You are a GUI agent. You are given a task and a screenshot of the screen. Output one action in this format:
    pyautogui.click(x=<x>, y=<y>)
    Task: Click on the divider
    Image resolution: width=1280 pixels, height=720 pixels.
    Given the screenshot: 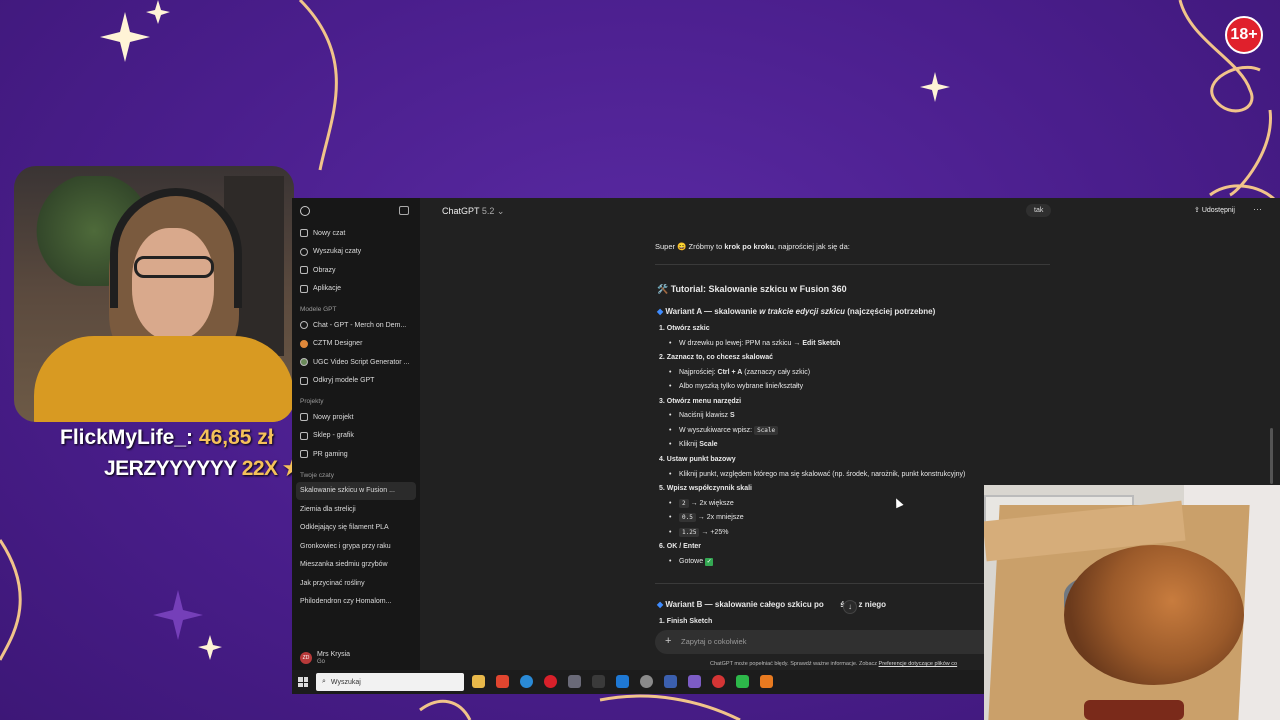 What is the action you would take?
    pyautogui.click(x=852, y=264)
    